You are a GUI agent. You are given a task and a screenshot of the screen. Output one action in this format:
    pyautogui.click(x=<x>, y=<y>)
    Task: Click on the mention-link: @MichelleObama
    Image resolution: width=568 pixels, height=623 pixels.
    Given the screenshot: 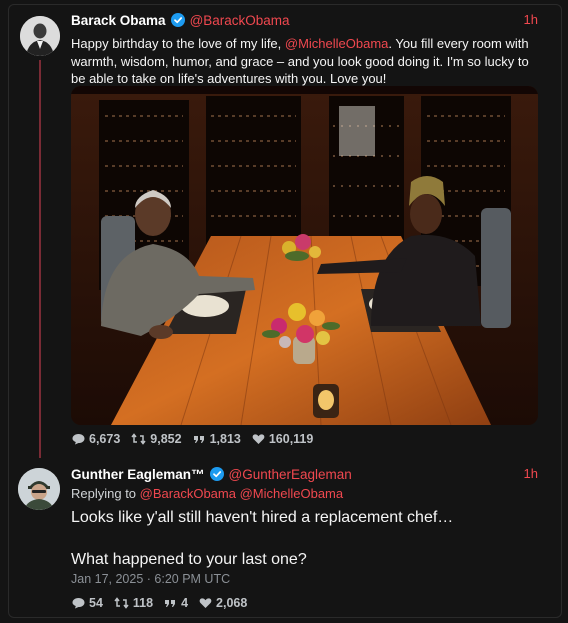 What is the action you would take?
    pyautogui.click(x=337, y=43)
    